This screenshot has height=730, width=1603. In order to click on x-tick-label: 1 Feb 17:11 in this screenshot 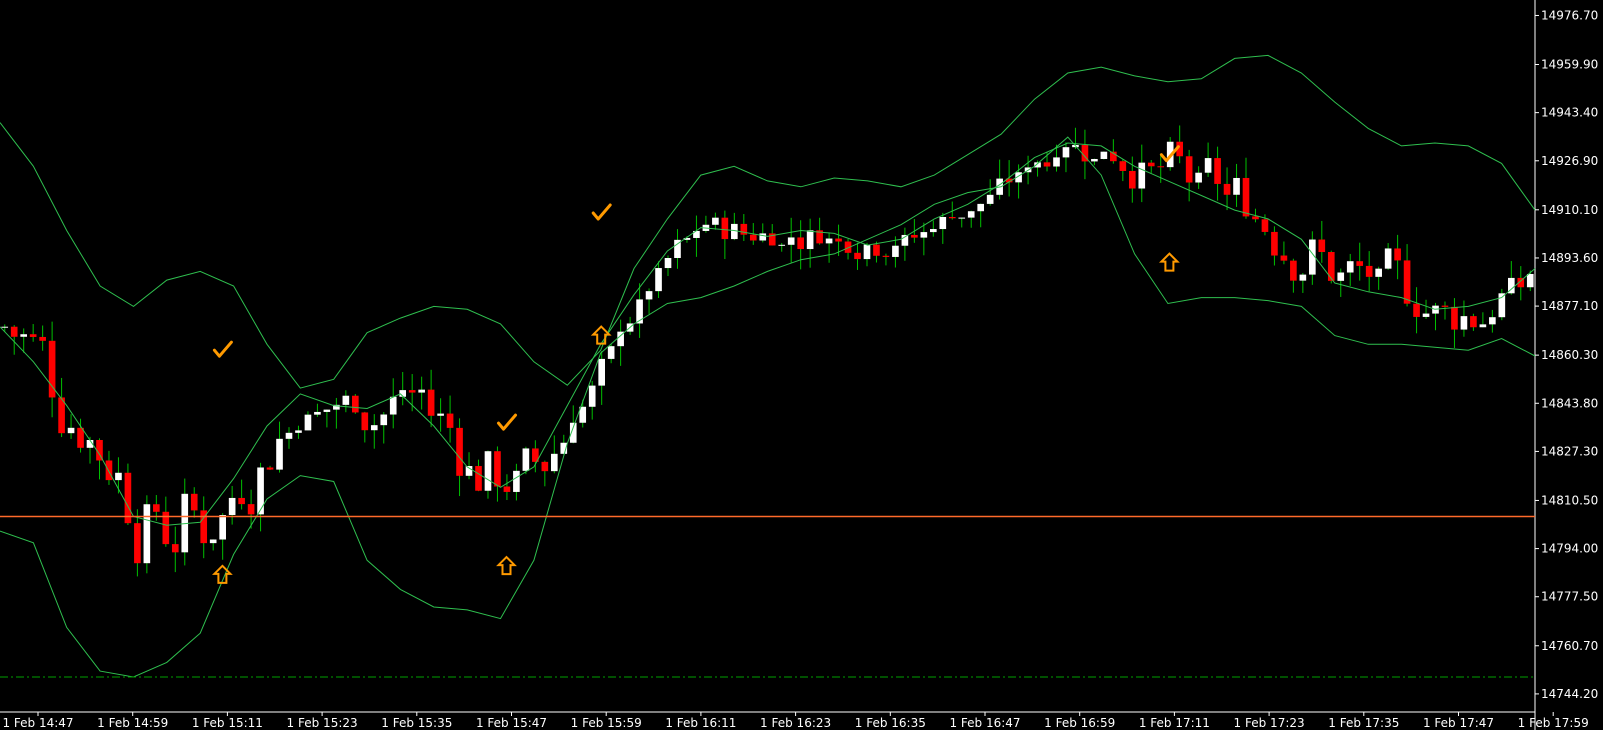, I will do `click(1174, 723)`.